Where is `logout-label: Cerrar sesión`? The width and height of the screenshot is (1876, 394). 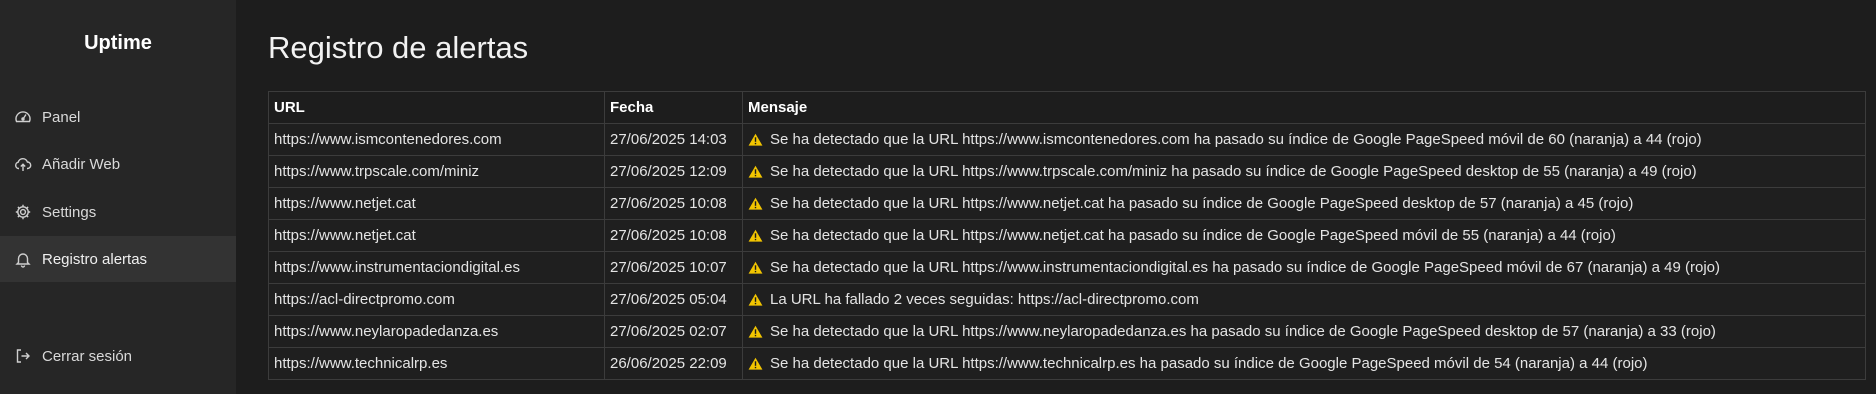
logout-label: Cerrar sesión is located at coordinates (87, 356).